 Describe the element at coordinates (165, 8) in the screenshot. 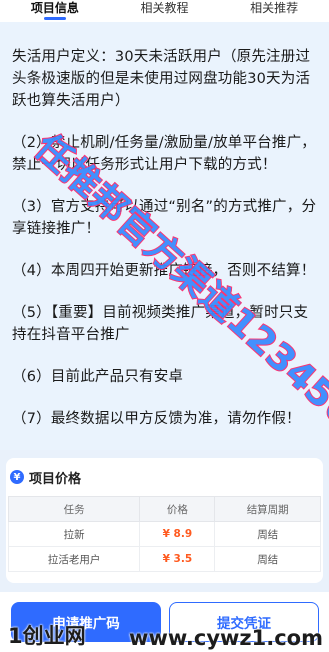

I see `tab-related-tutorials: 相关教程` at that location.